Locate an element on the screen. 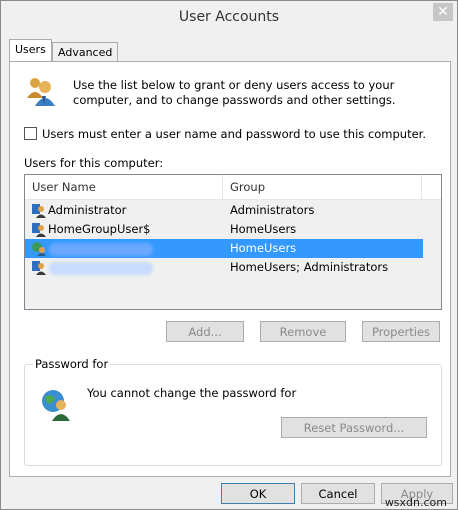 This screenshot has height=510, width=458. window-title: User Accounts is located at coordinates (229, 17).